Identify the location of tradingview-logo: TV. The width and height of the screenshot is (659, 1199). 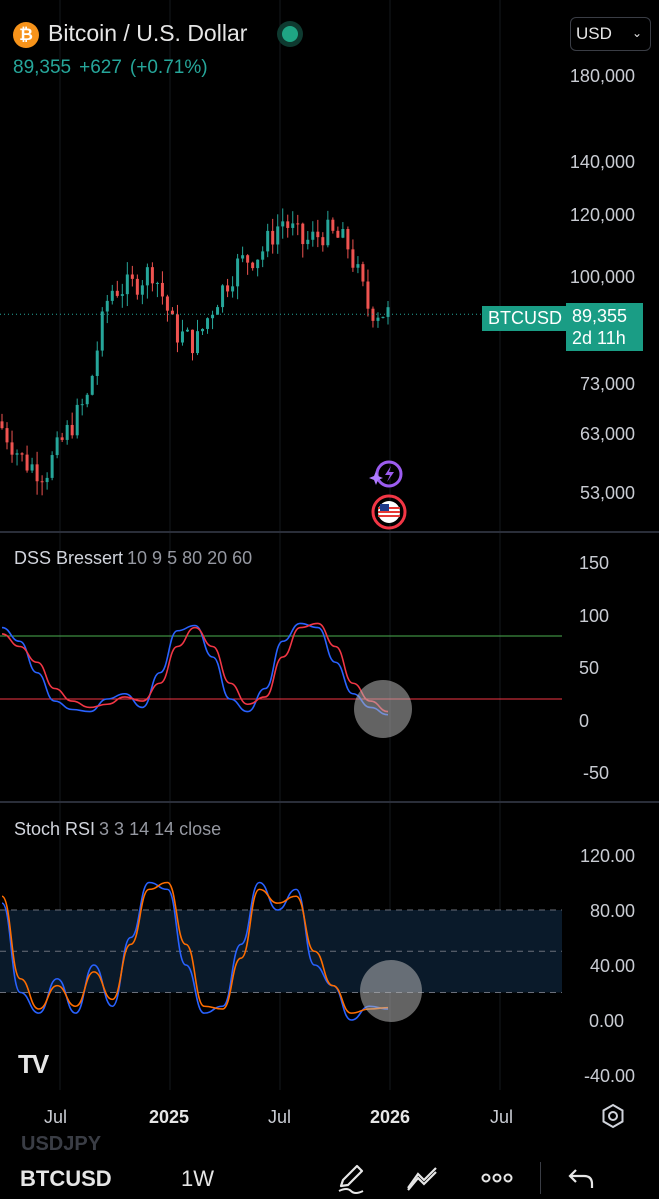
(33, 1064).